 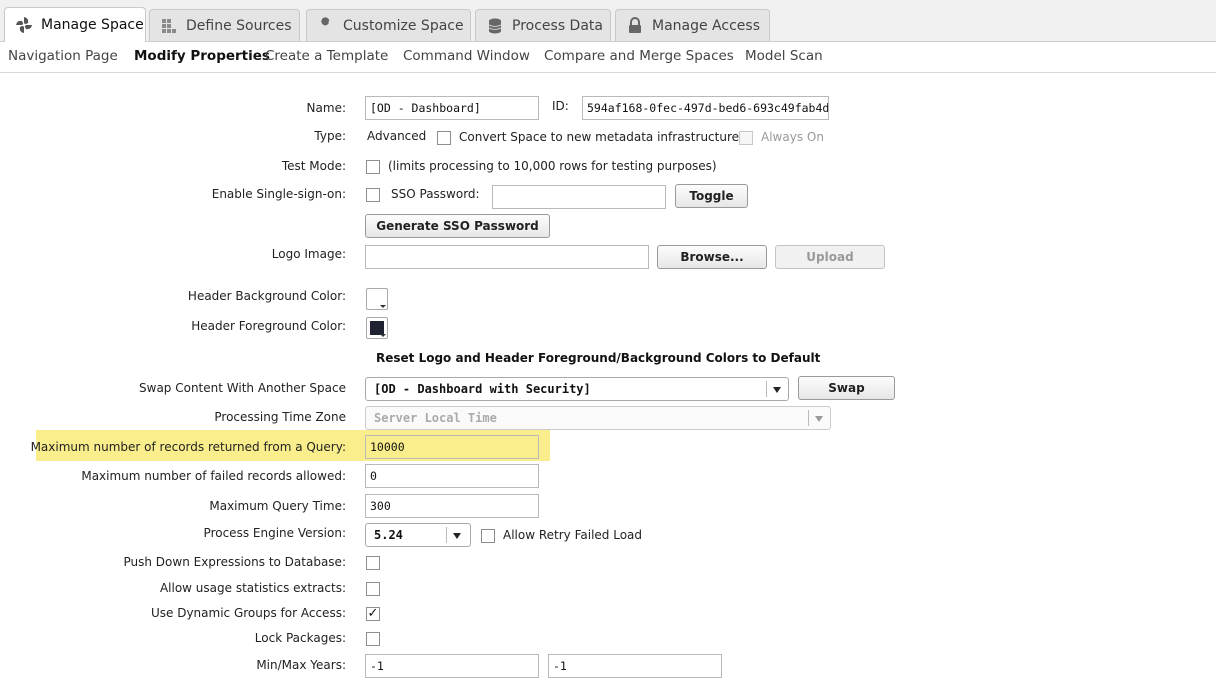 What do you see at coordinates (280, 417) in the screenshot?
I see `timezone-label: Processing Time Zone` at bounding box center [280, 417].